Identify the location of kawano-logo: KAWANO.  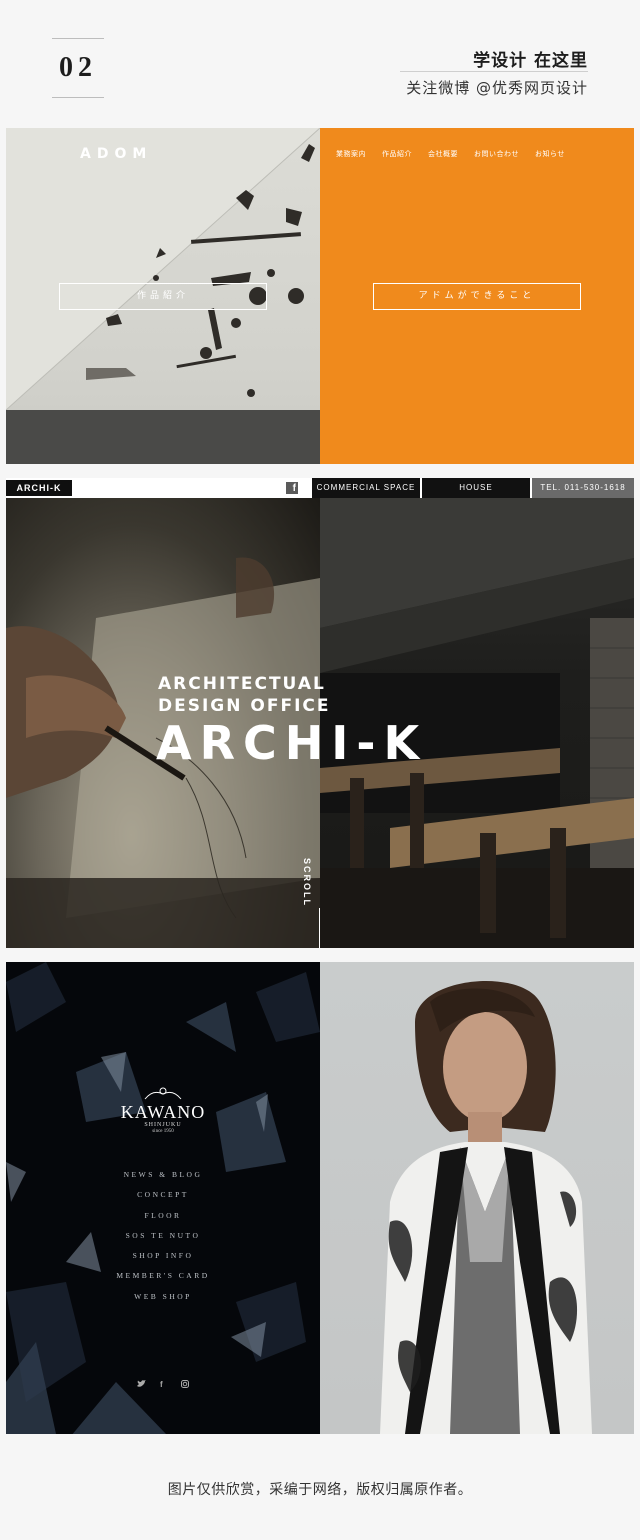
(163, 1112).